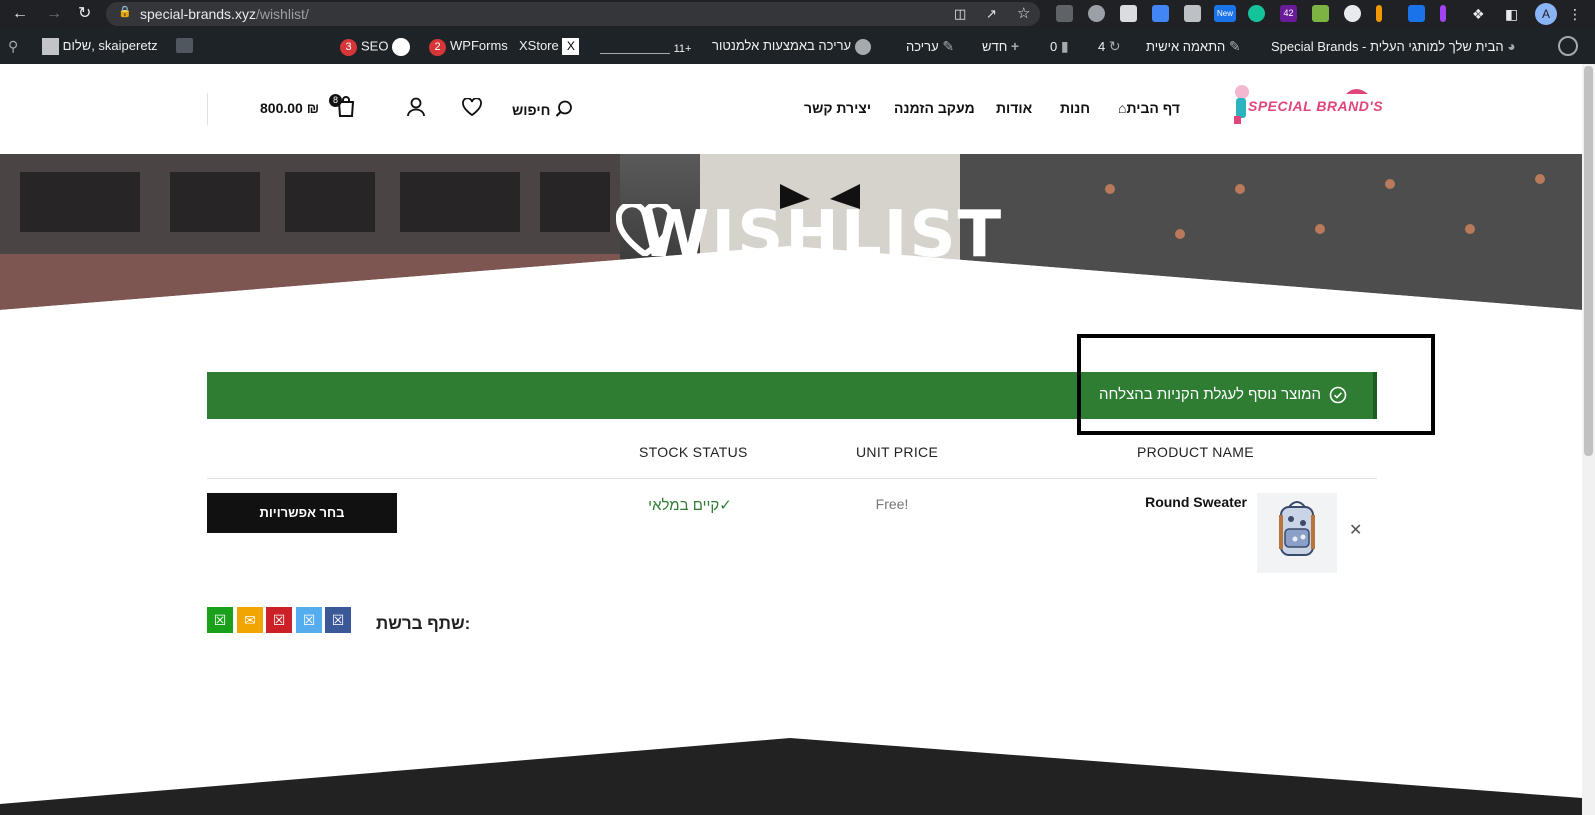 This screenshot has width=1595, height=815. I want to click on grammarly-icon, so click(1256, 13).